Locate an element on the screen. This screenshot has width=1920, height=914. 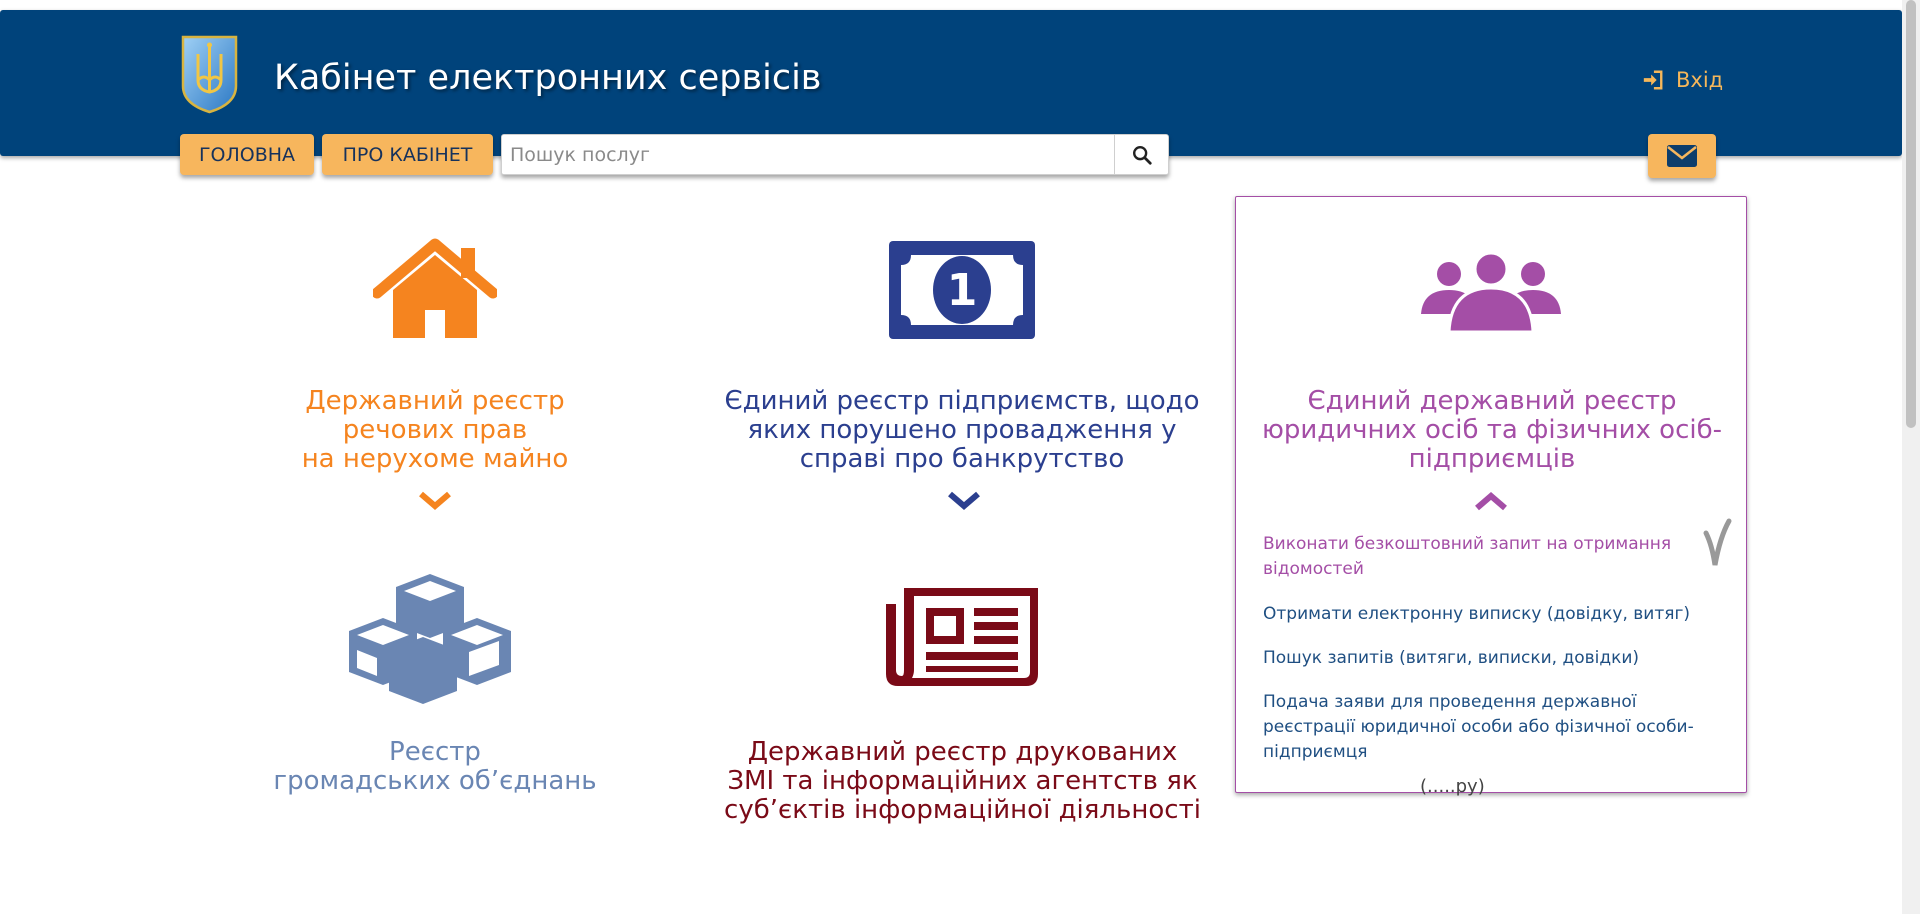
chevron-up-icon is located at coordinates (1491, 501).